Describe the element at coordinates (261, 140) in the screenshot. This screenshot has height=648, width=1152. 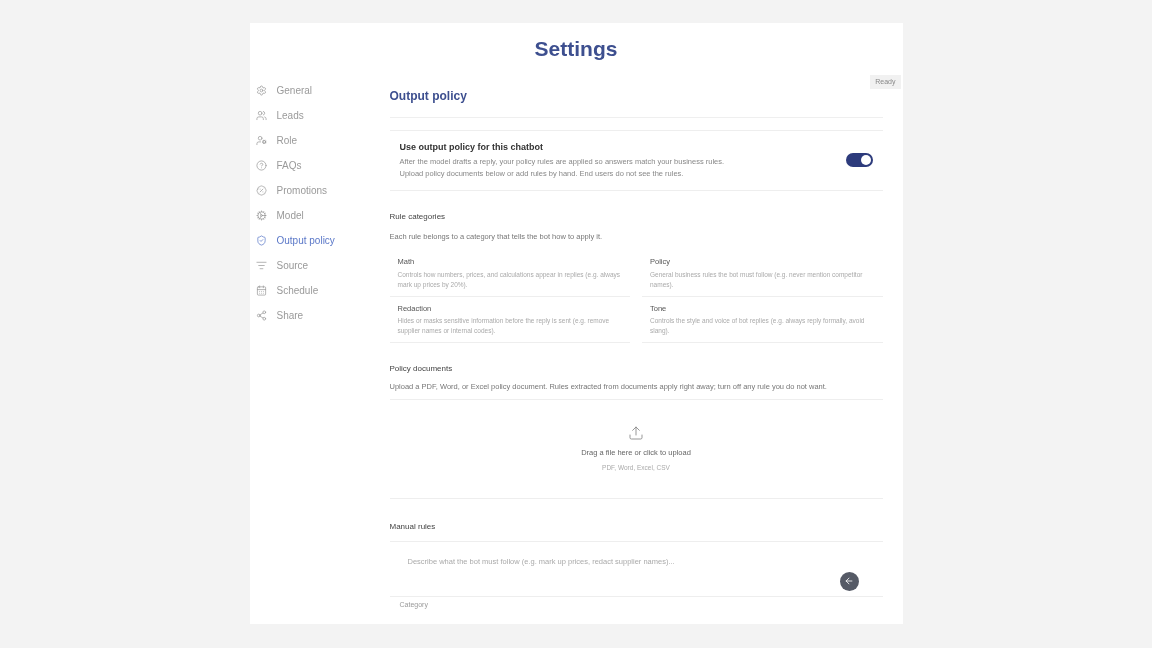
I see `user-gear-icon` at that location.